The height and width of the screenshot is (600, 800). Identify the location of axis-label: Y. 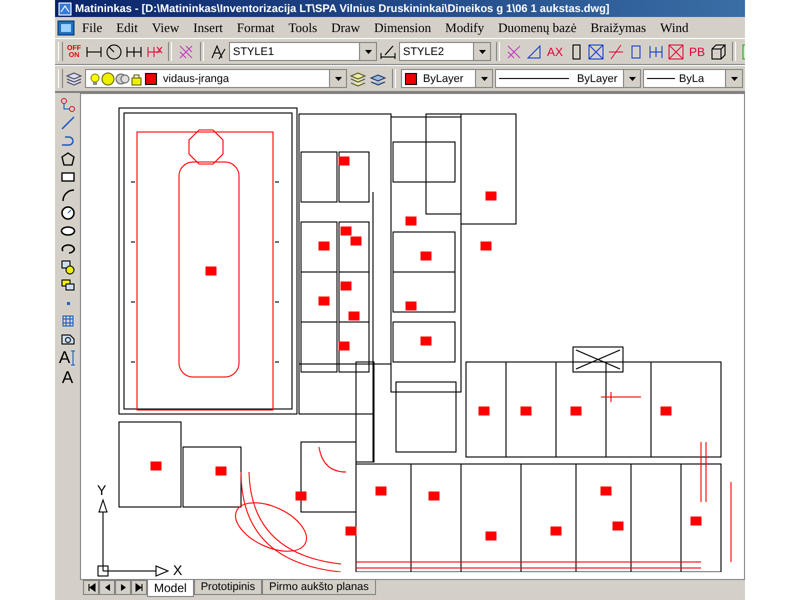
(102, 490).